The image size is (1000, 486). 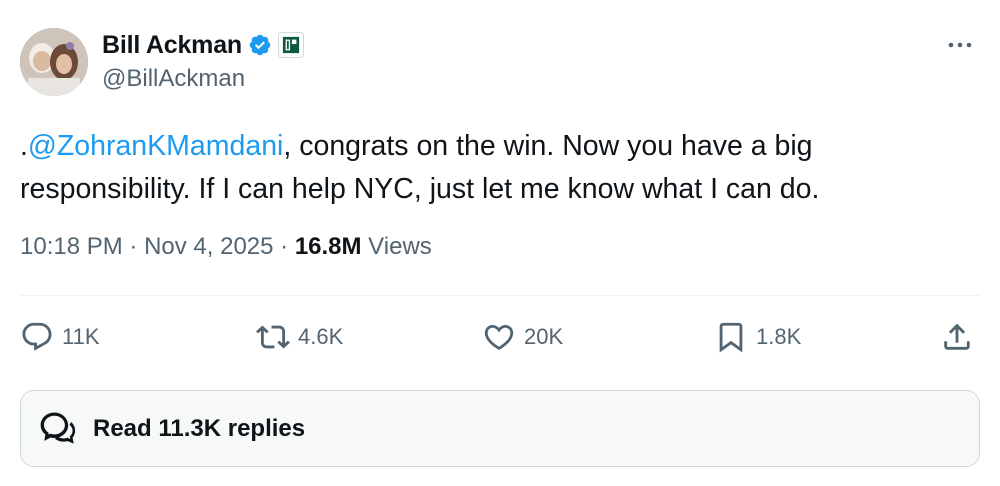 What do you see at coordinates (60, 337) in the screenshot?
I see `reply-button: 11K` at bounding box center [60, 337].